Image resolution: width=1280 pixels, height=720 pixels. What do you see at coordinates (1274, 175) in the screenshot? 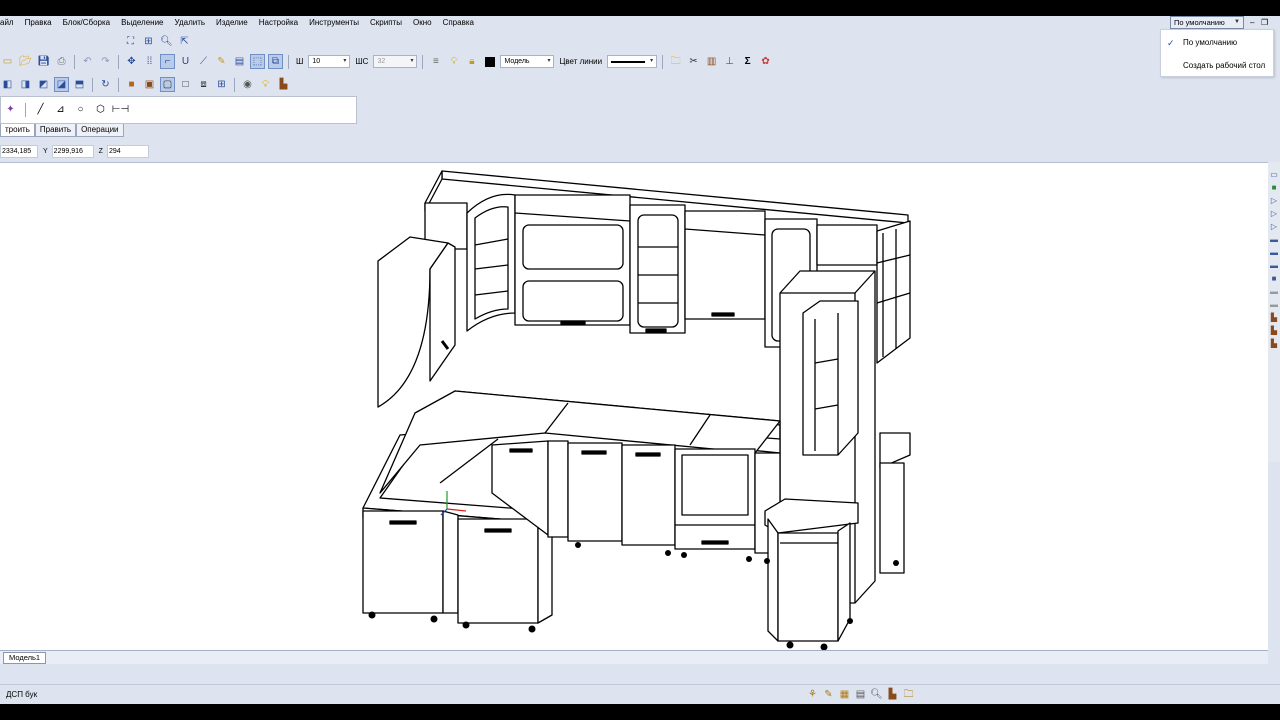
I see `panel-icon: ▭` at bounding box center [1274, 175].